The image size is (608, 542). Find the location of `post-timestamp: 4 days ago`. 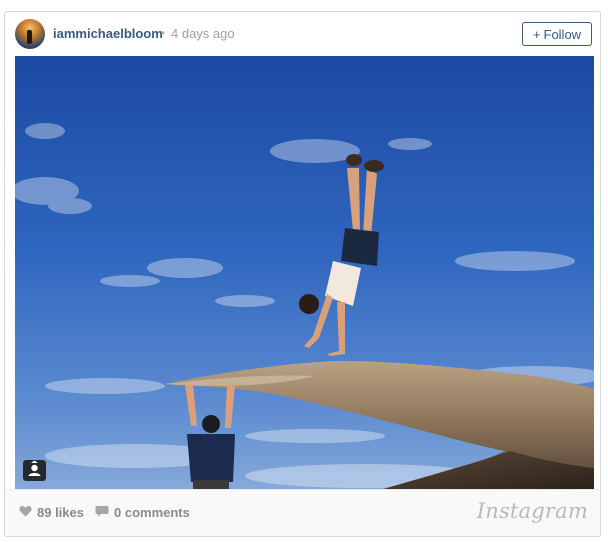

post-timestamp: 4 days ago is located at coordinates (203, 33).